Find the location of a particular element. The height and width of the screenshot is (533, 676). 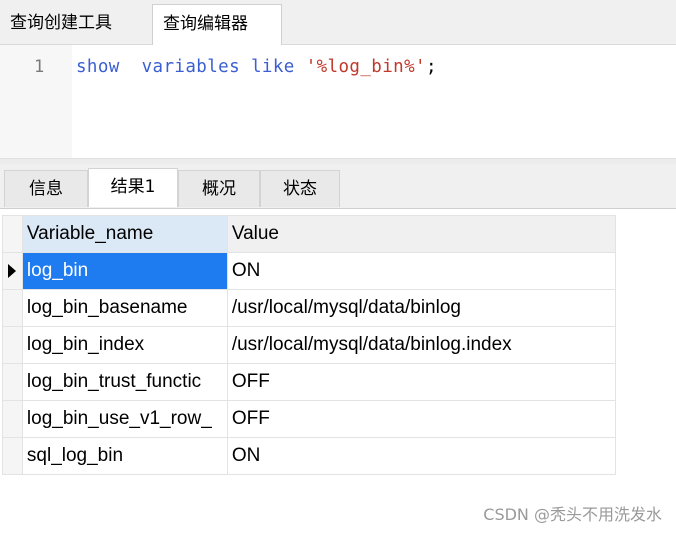

column-header-value: Value is located at coordinates (421, 234).